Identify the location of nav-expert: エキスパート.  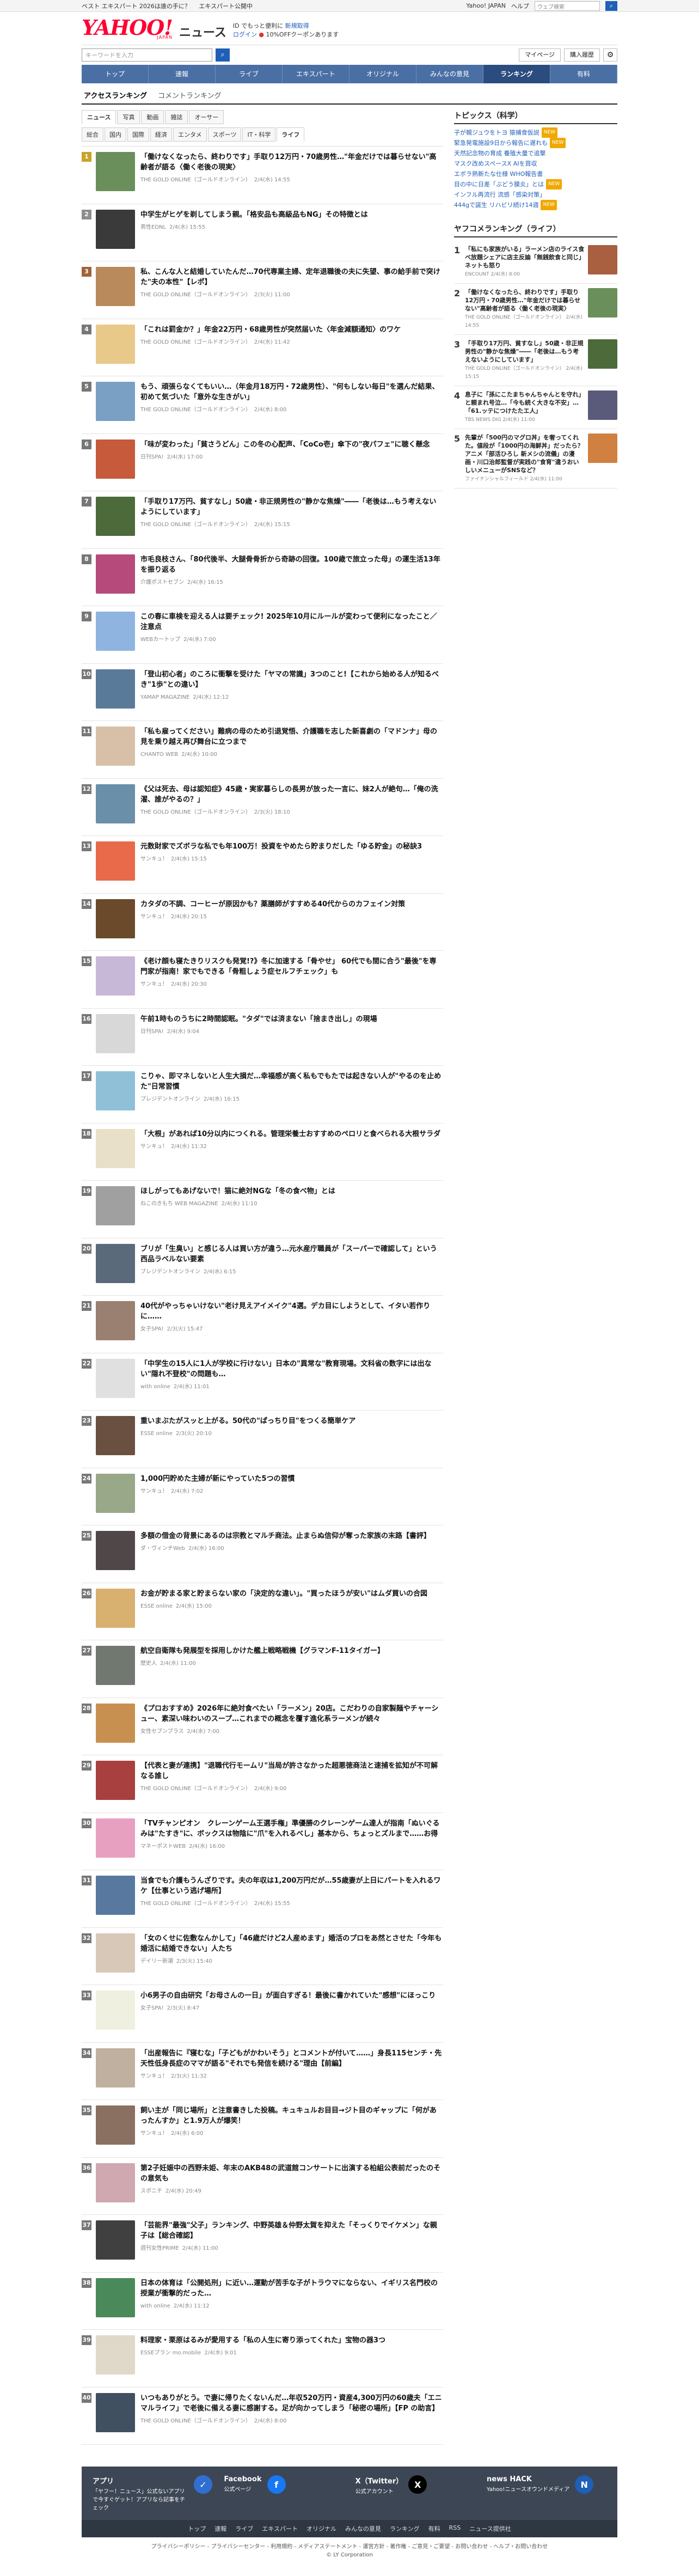
(316, 74).